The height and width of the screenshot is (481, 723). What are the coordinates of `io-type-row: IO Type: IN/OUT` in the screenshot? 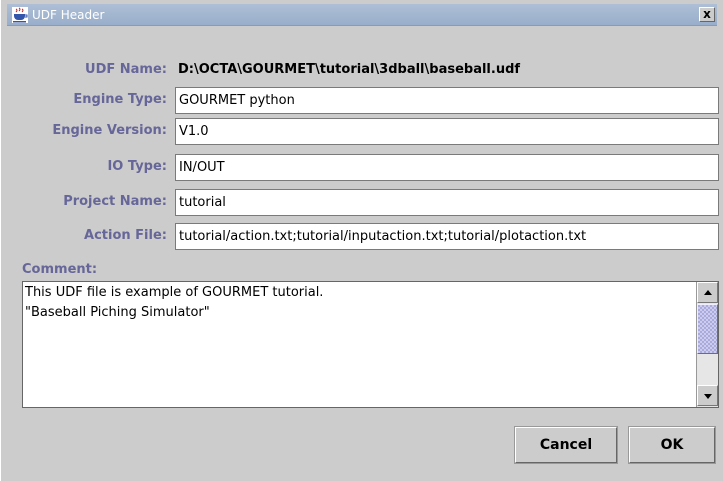 It's located at (363, 167).